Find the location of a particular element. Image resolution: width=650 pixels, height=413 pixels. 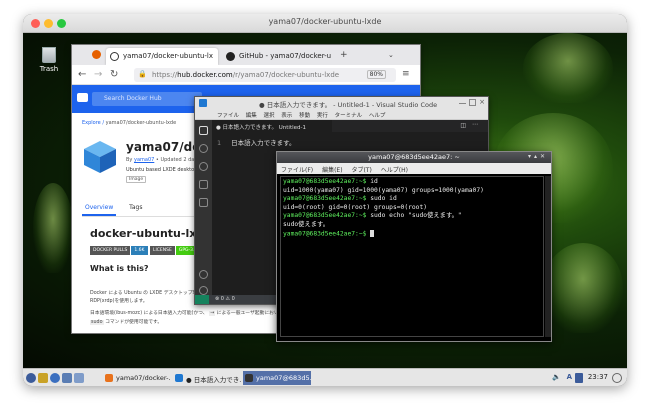

maximize-icon is located at coordinates (472, 102).